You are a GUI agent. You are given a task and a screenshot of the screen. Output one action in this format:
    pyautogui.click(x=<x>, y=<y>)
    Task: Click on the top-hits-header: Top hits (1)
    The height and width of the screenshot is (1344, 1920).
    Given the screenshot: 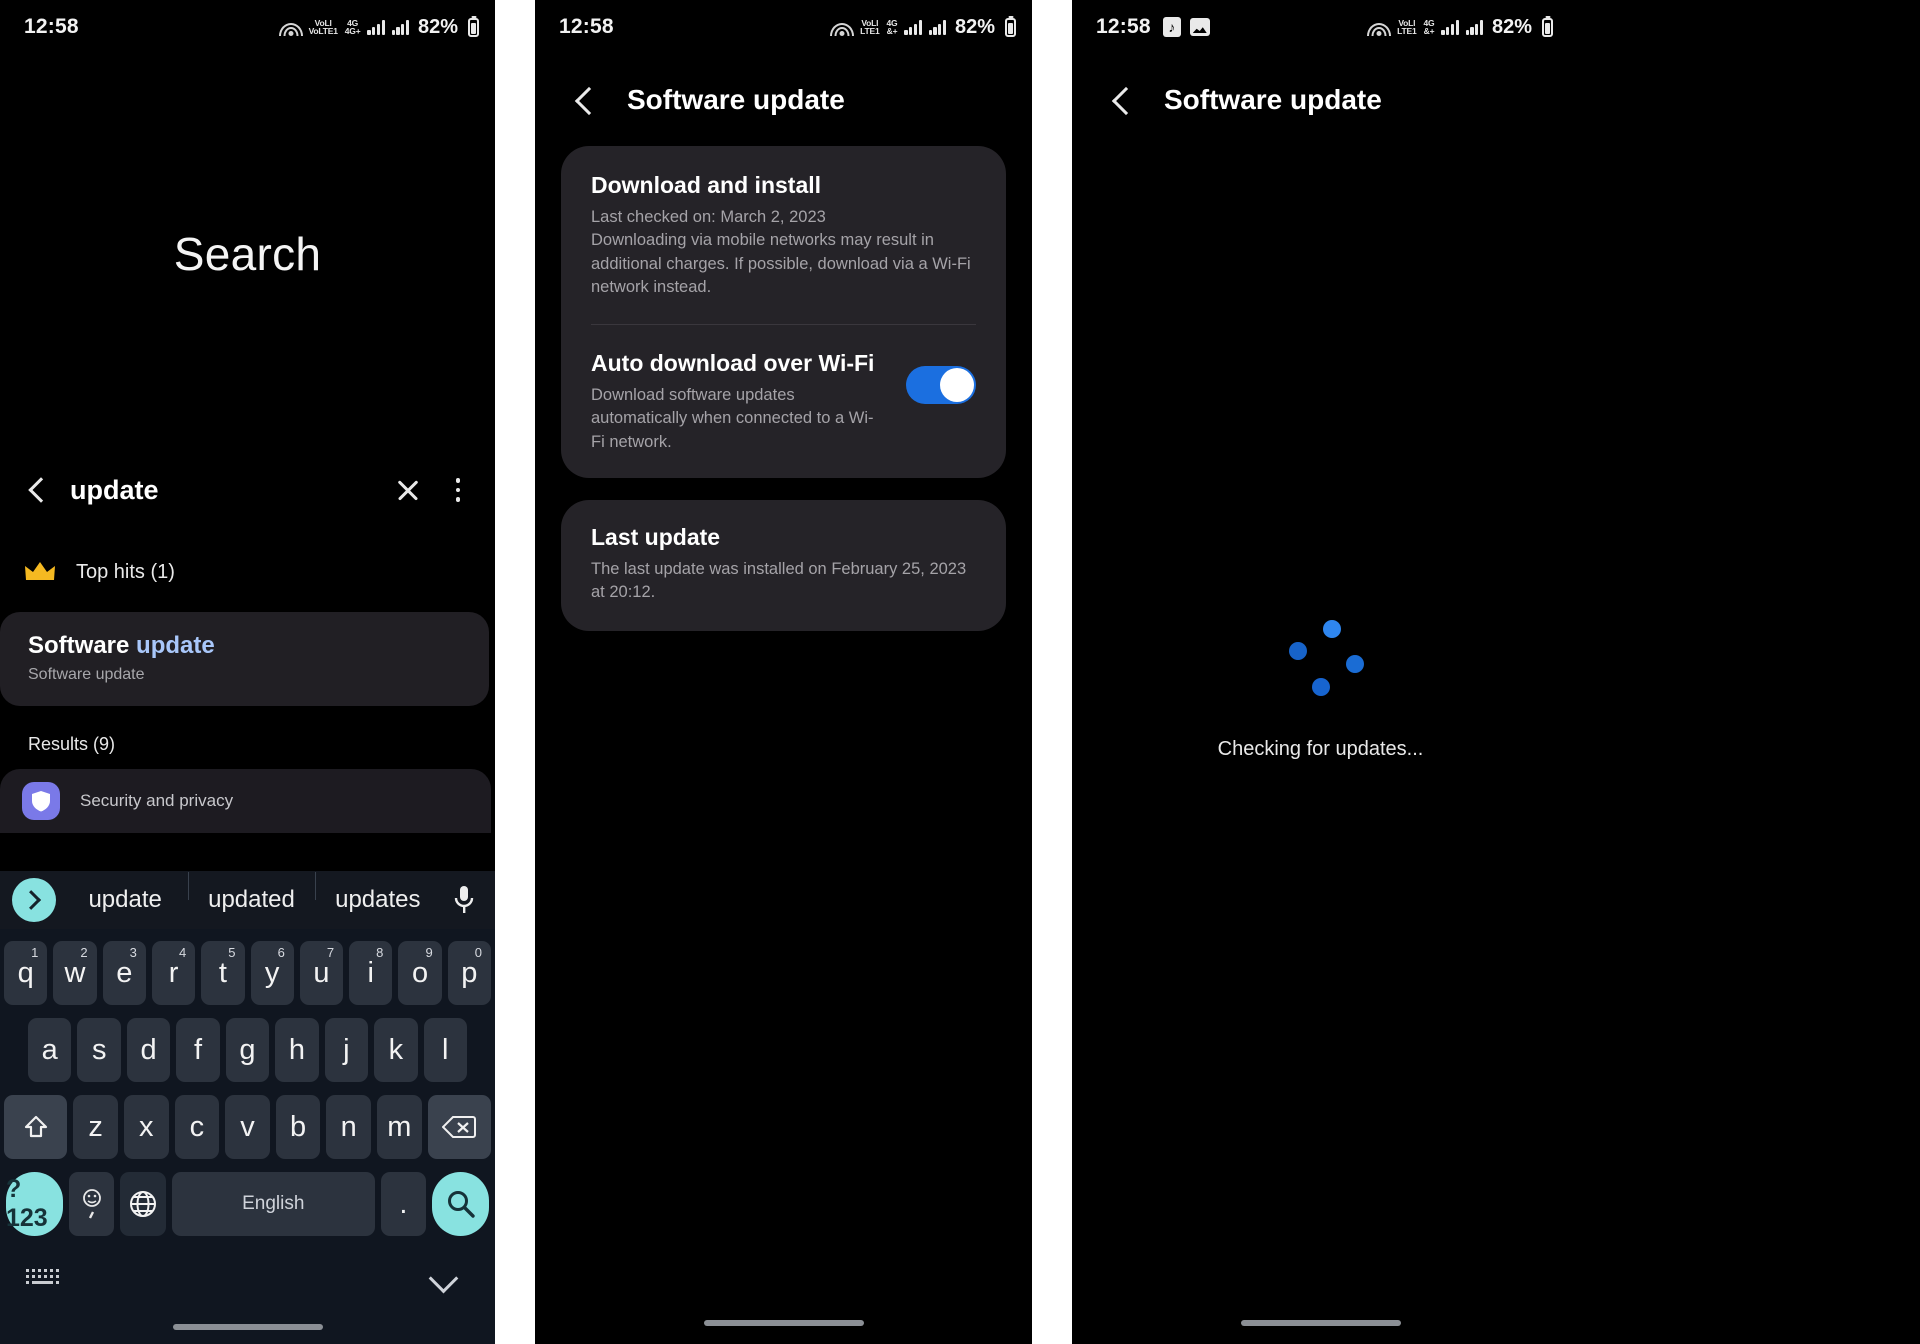 What is the action you would take?
    pyautogui.click(x=247, y=563)
    